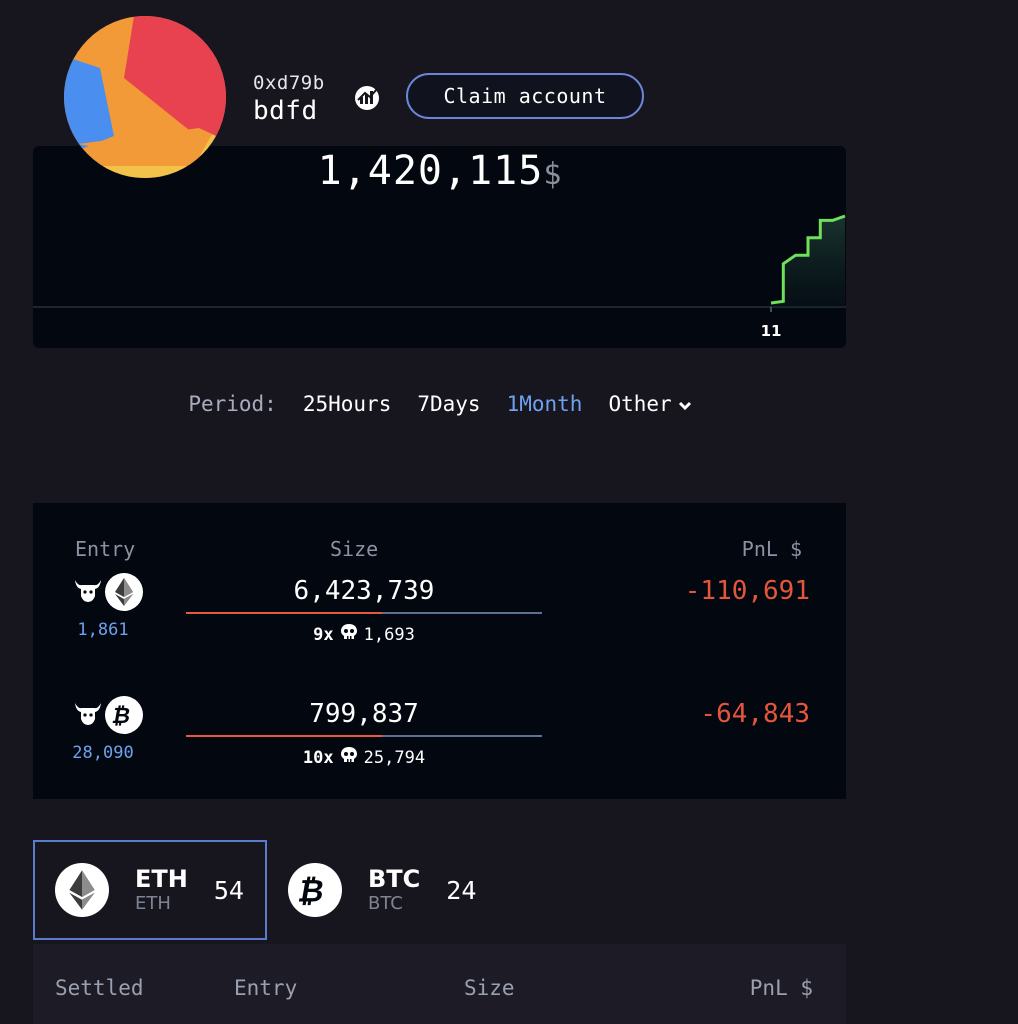 The width and height of the screenshot is (1018, 1024). Describe the element at coordinates (553, 174) in the screenshot. I see `balance-currency: $` at that location.